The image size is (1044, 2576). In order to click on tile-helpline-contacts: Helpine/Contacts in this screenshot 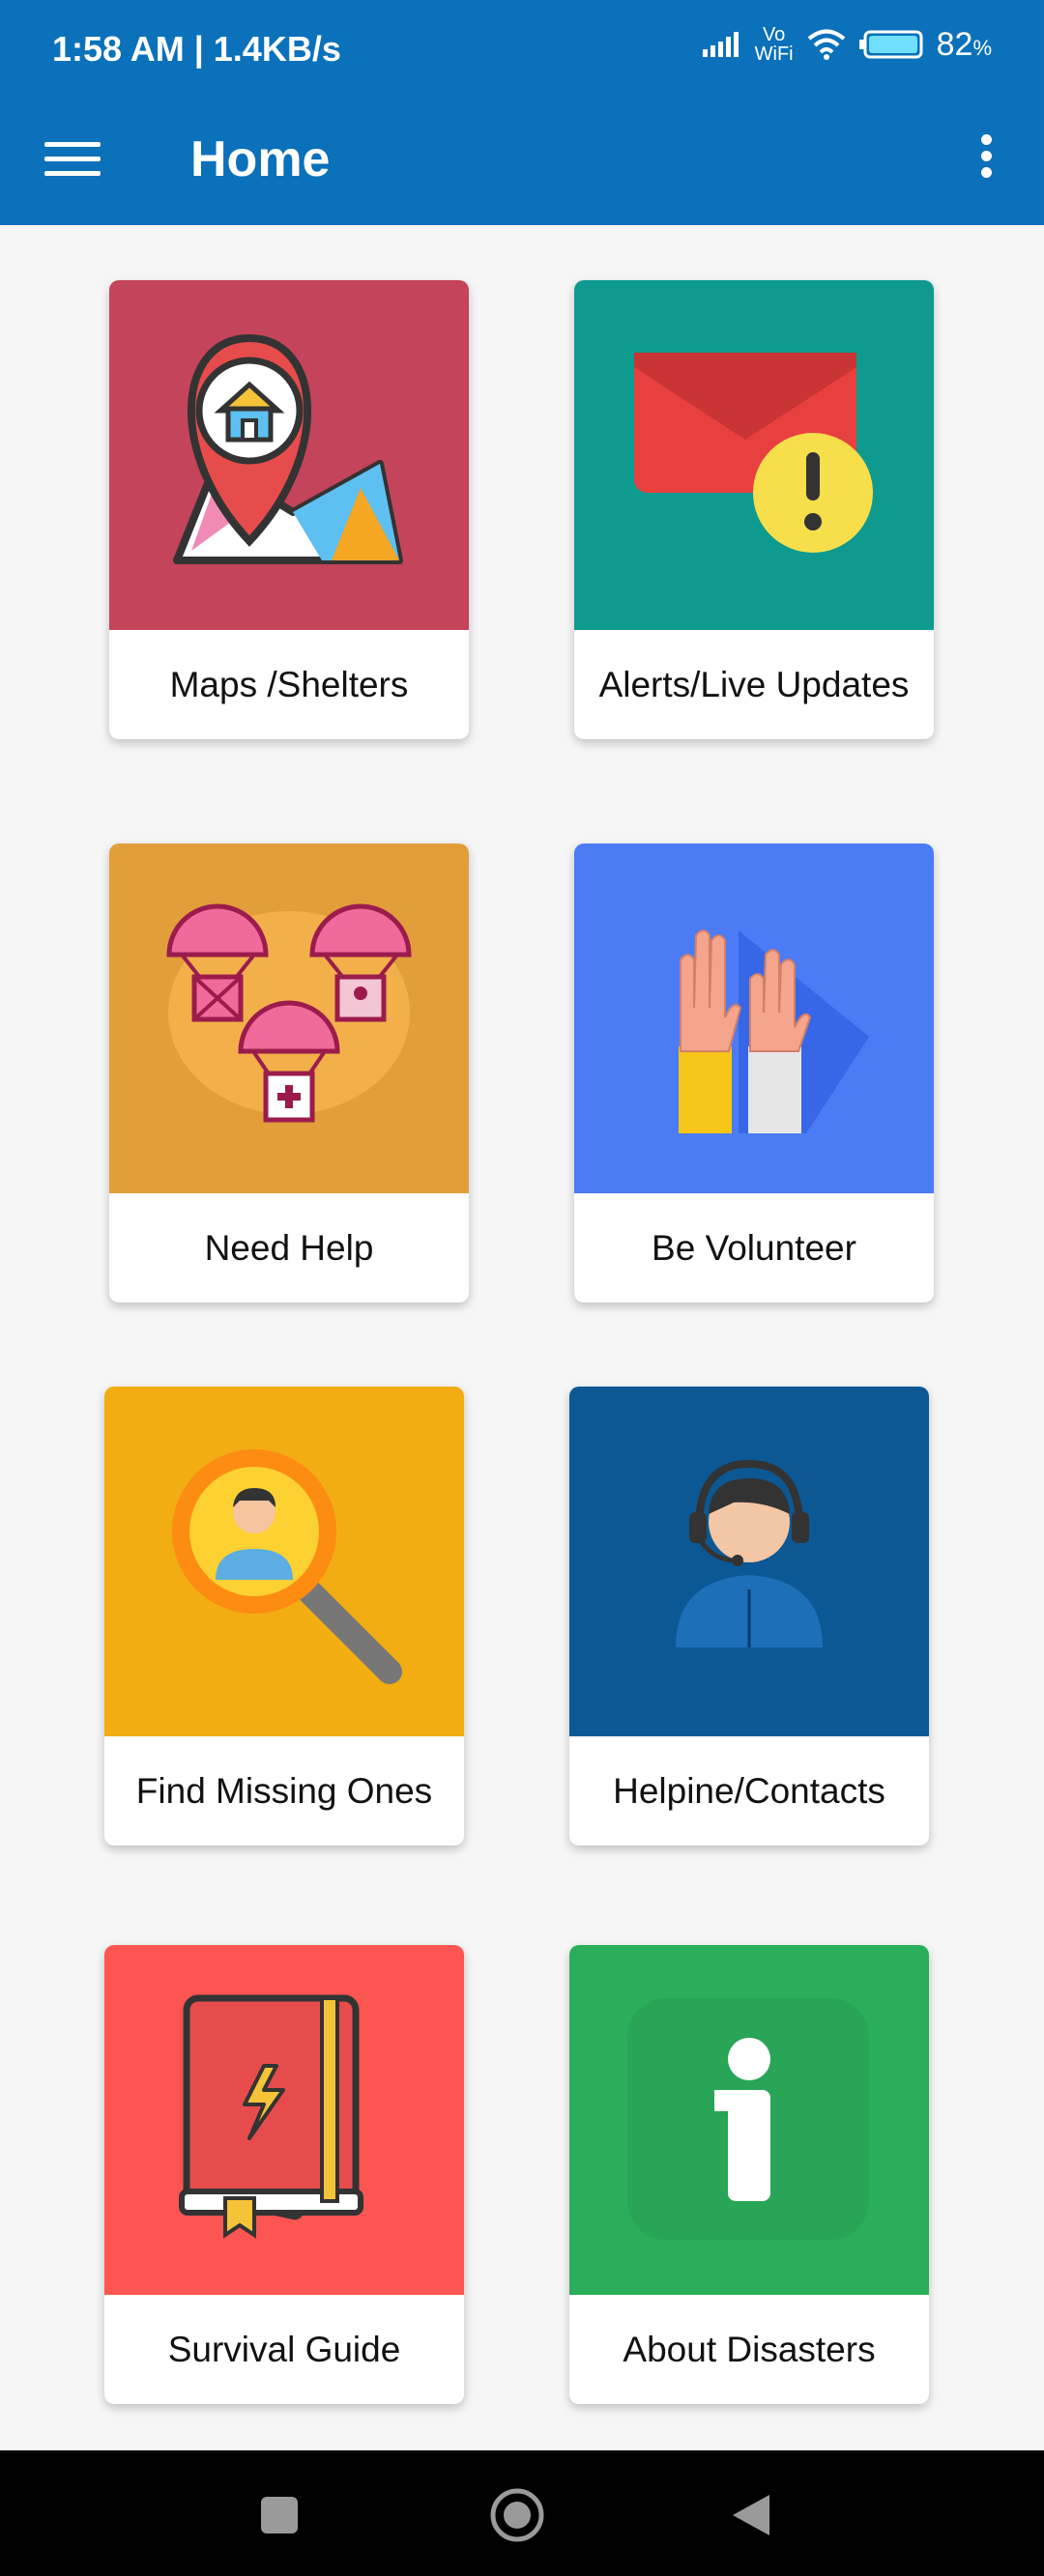, I will do `click(749, 1617)`.